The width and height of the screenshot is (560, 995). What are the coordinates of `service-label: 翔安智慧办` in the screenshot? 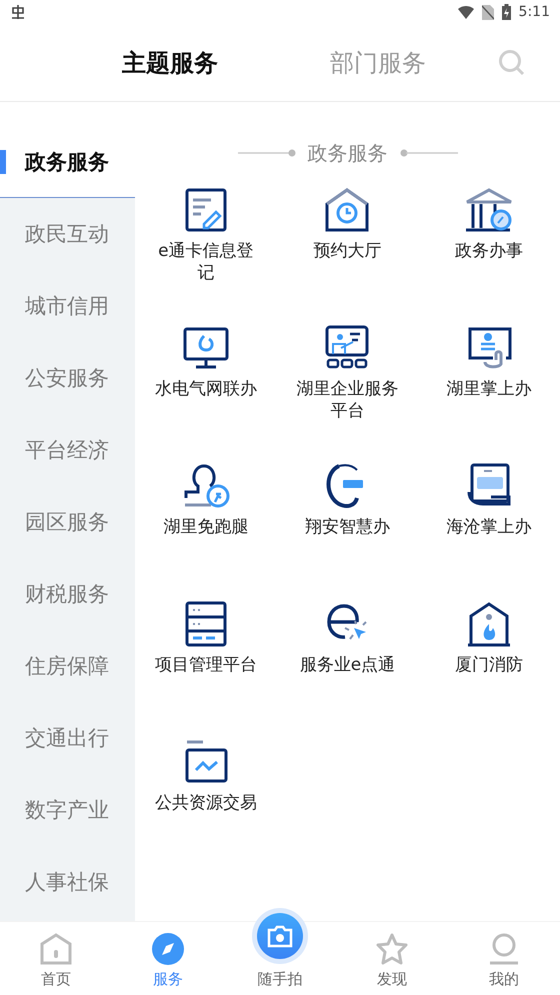 It's located at (347, 527).